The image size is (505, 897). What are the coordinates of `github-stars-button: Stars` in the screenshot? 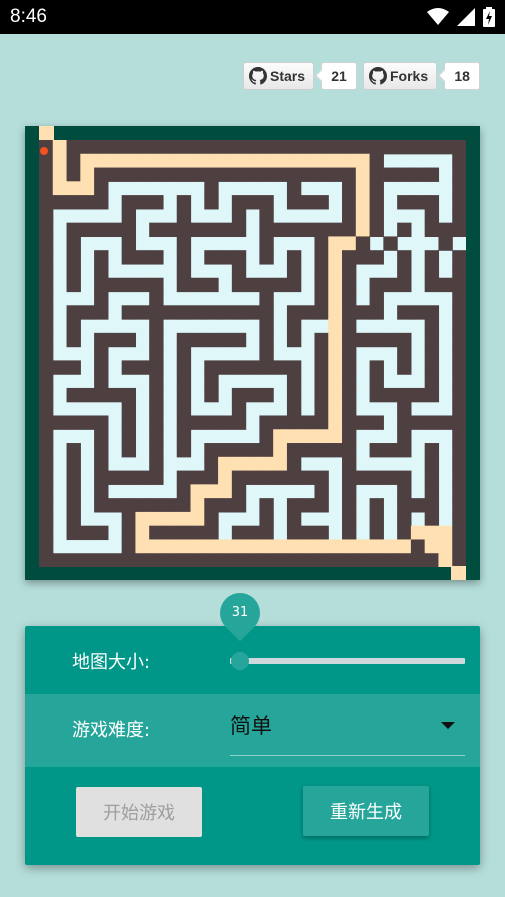 It's located at (279, 76).